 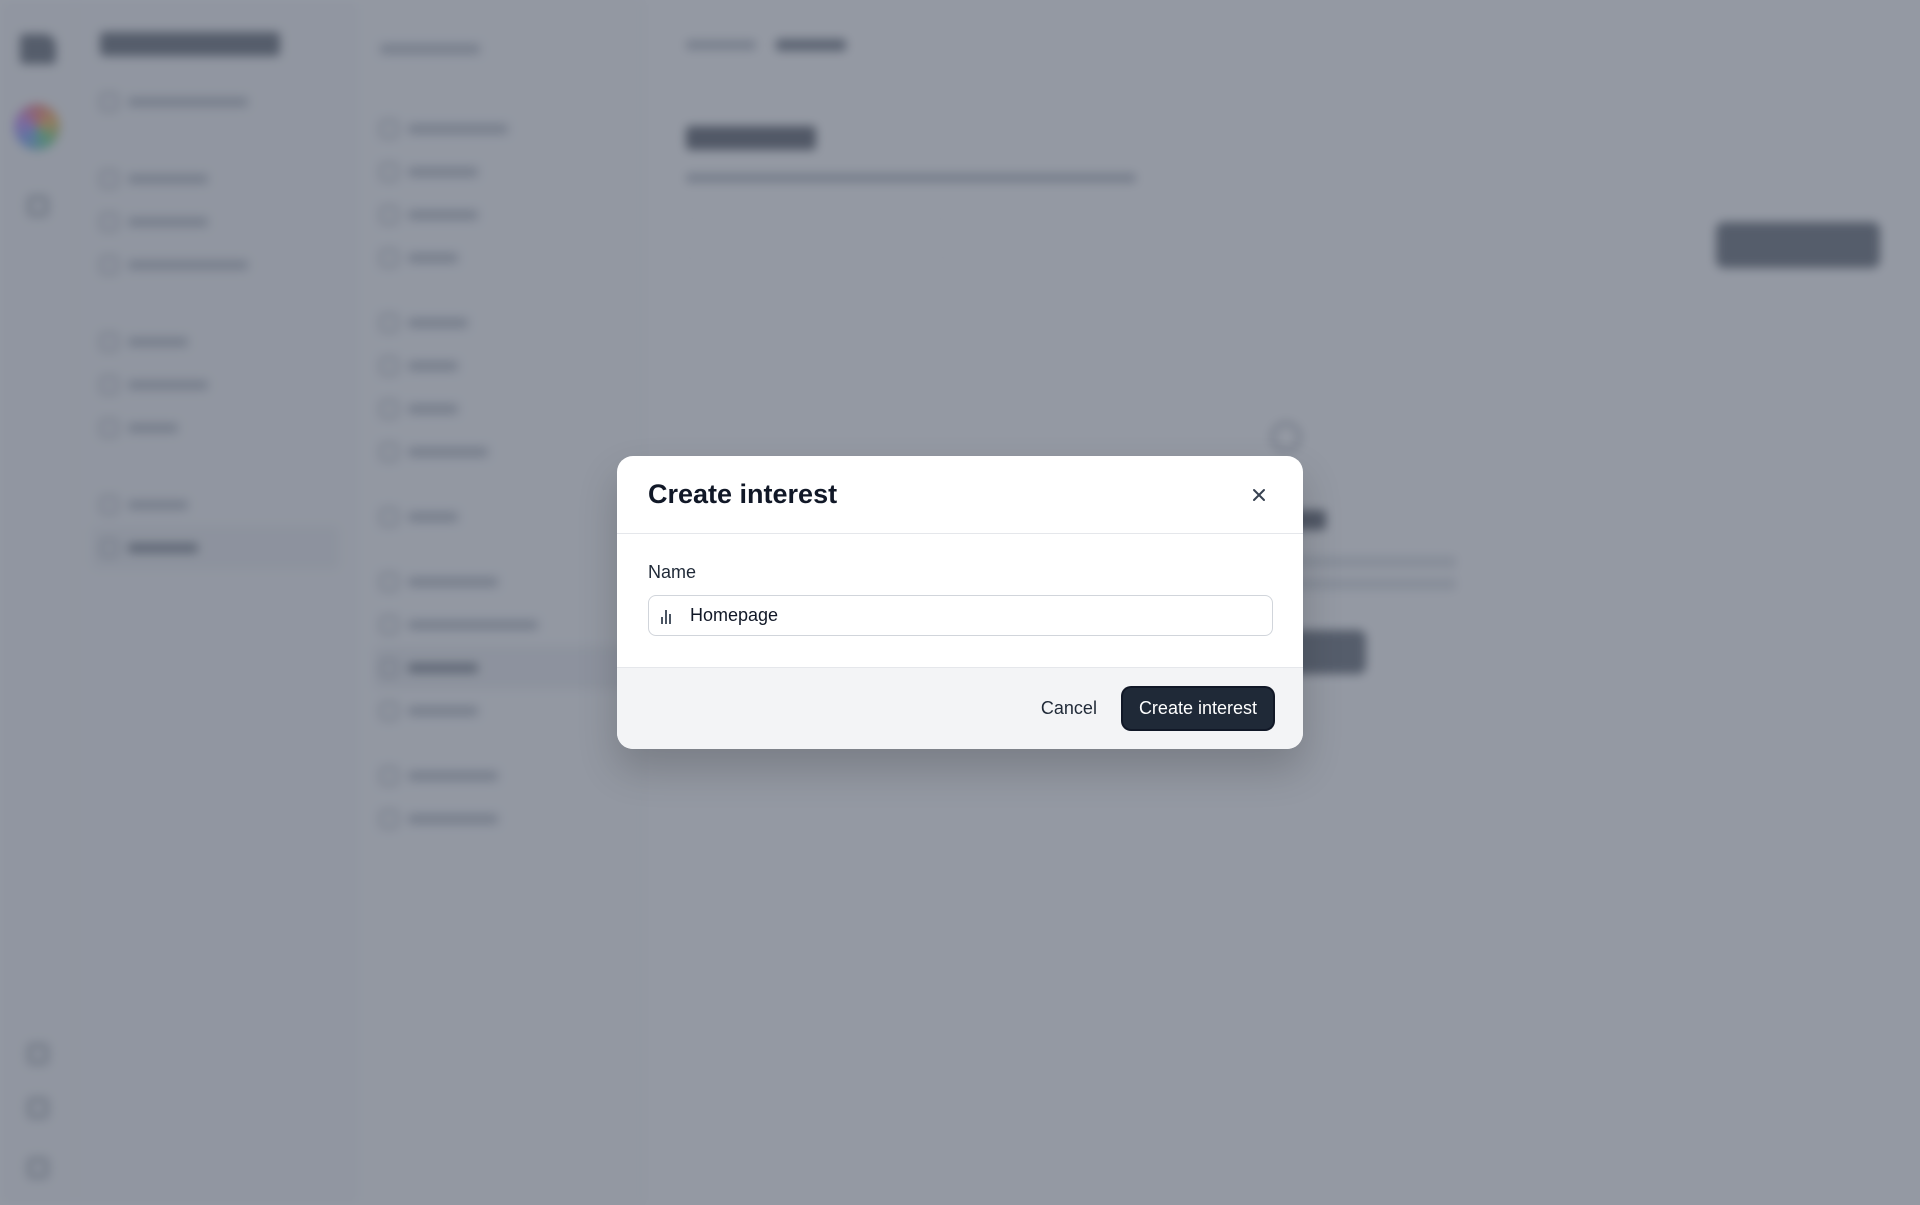 What do you see at coordinates (1069, 708) in the screenshot?
I see `cancel-button: Cancel` at bounding box center [1069, 708].